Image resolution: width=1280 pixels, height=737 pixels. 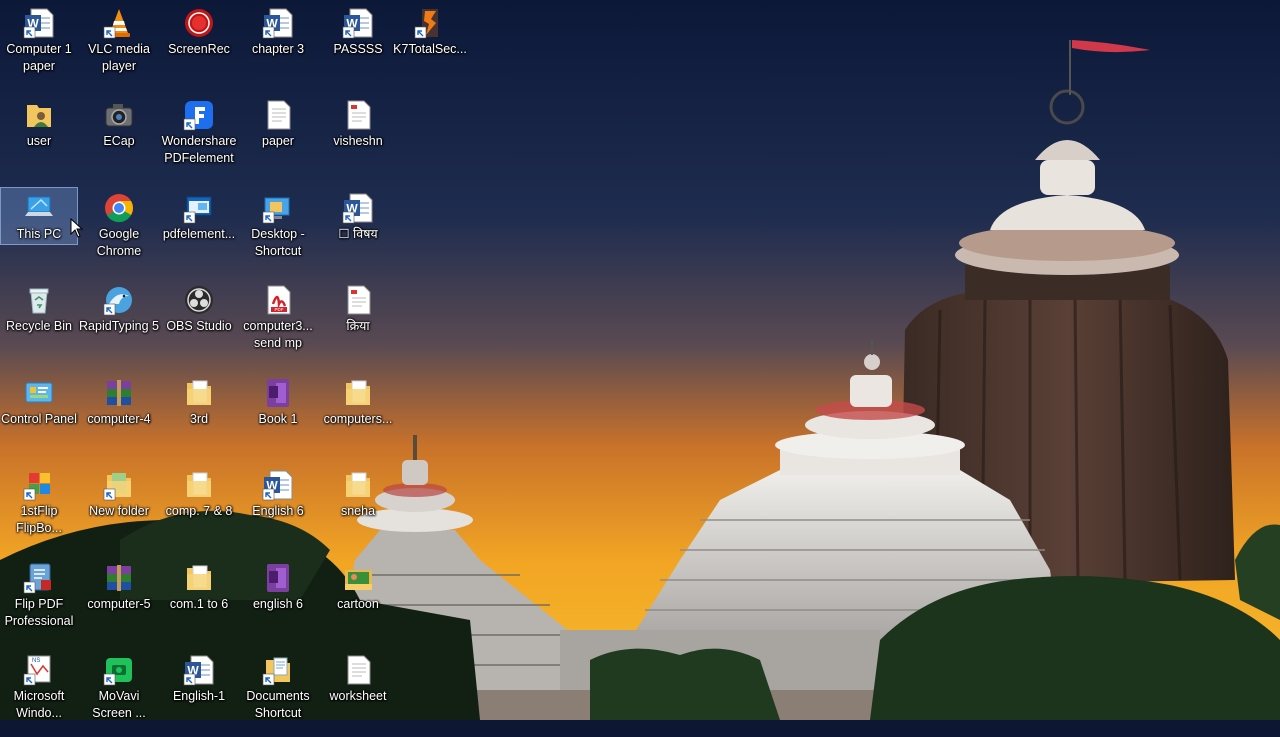 What do you see at coordinates (119, 23) in the screenshot?
I see `vlc-cone-icon` at bounding box center [119, 23].